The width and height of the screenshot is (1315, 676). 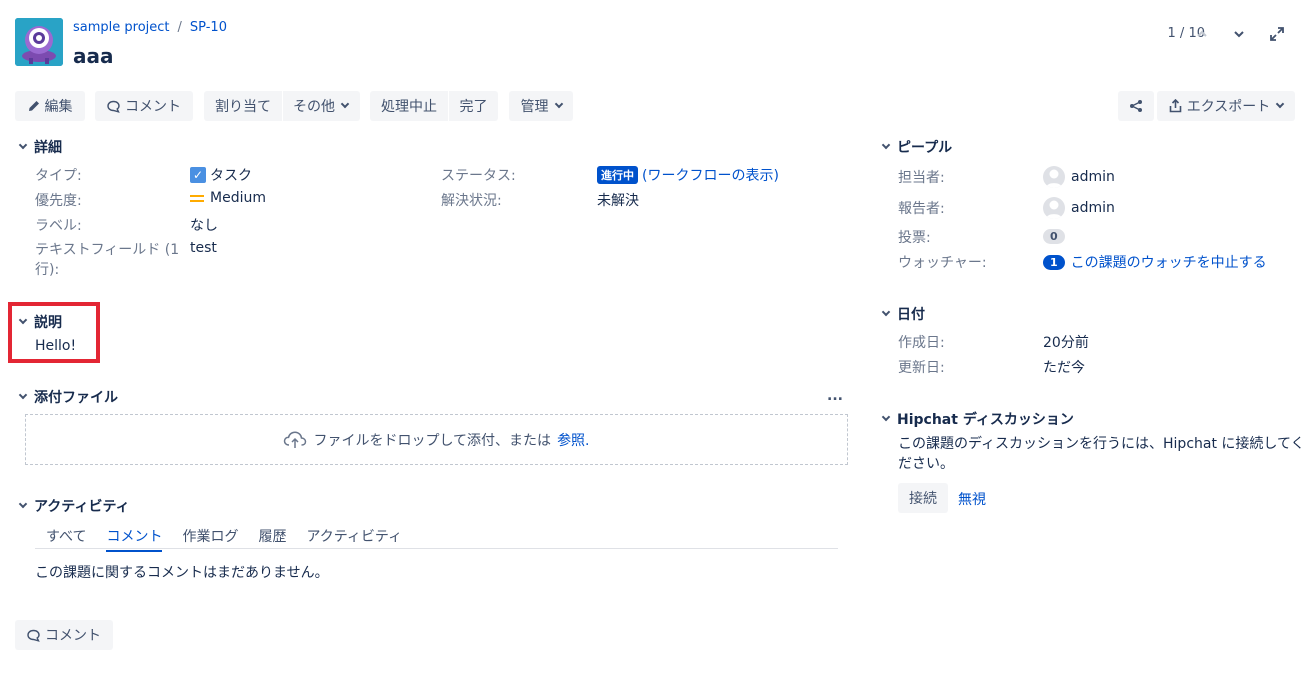 What do you see at coordinates (314, 107) in the screenshot?
I see `more-dropdown-label: その他` at bounding box center [314, 107].